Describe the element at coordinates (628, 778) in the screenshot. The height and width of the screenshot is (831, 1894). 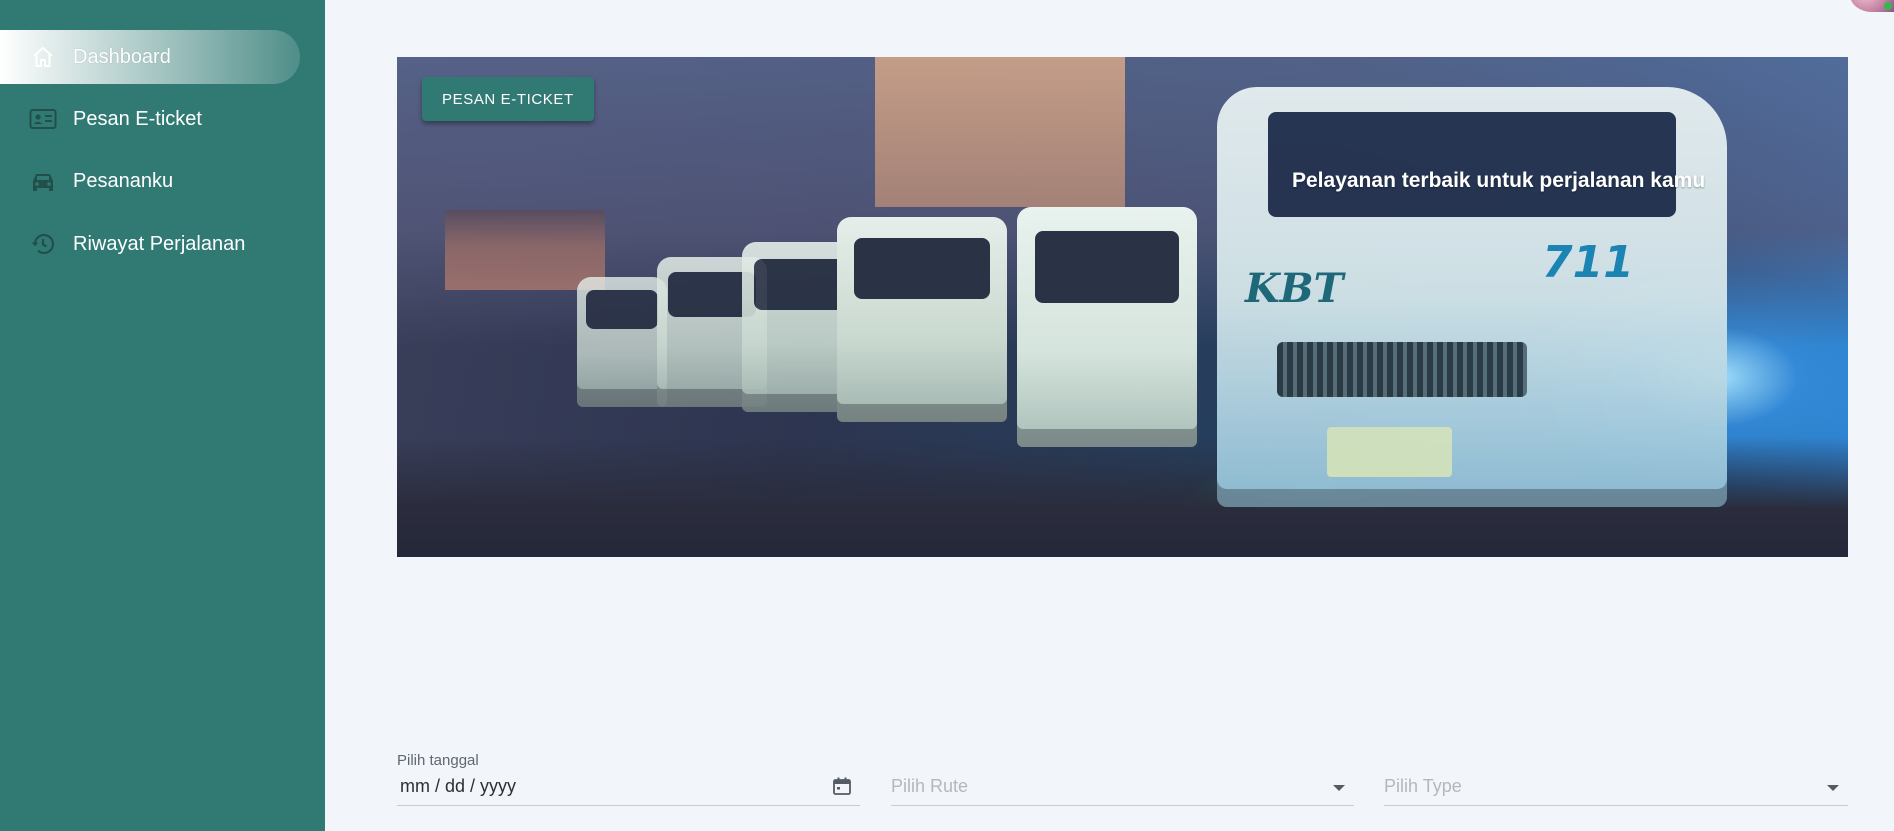
I see `date-picker-field: Pilih tanggal mm / dd / yyyy` at that location.